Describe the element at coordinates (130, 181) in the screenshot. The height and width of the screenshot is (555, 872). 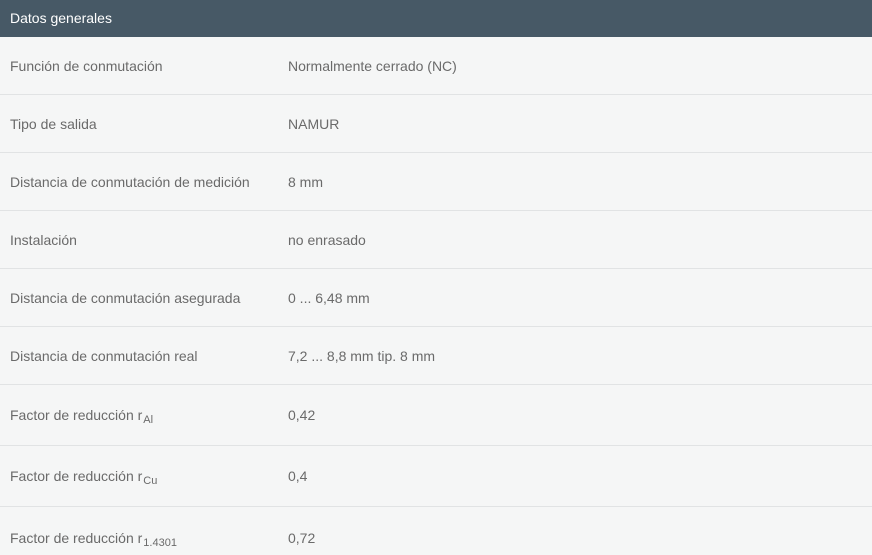
I see `row-label: Distancia de conmutación de medición` at that location.